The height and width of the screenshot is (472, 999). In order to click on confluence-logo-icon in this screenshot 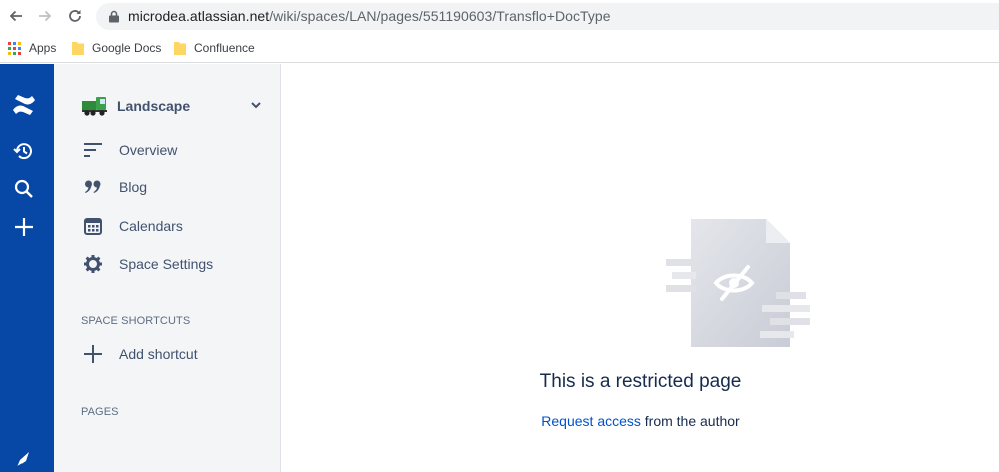, I will do `click(24, 105)`.